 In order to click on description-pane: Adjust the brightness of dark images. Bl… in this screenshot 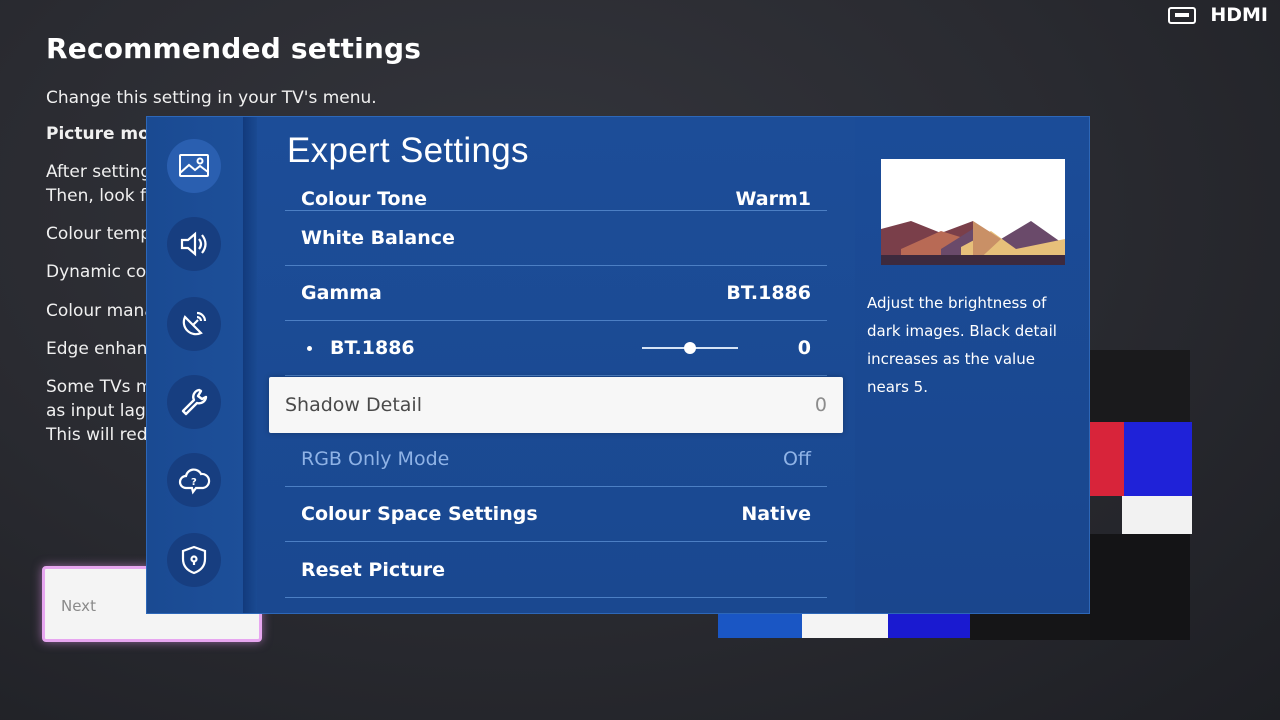, I will do `click(972, 365)`.